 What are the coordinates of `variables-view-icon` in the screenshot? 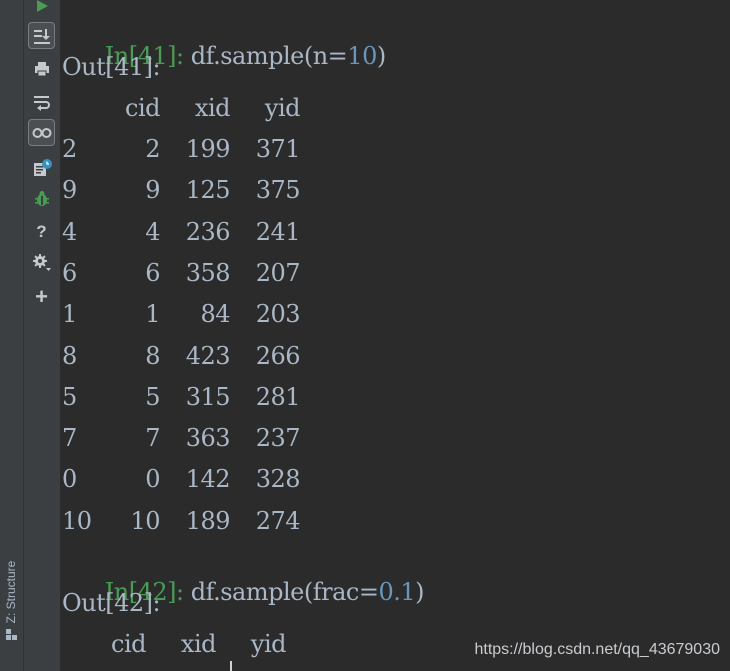 It's located at (41, 132).